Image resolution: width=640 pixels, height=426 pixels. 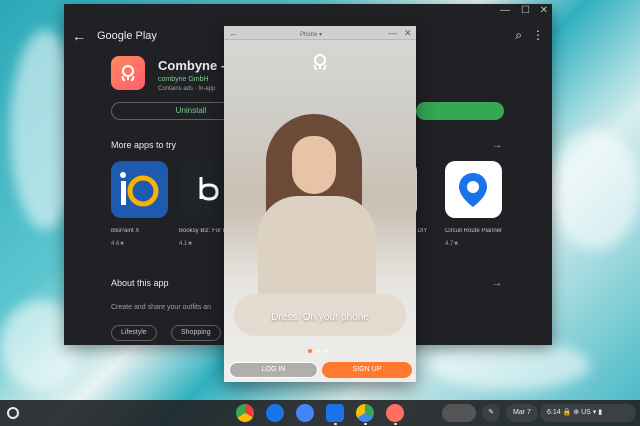 What do you see at coordinates (460, 111) in the screenshot?
I see `open-button` at bounding box center [460, 111].